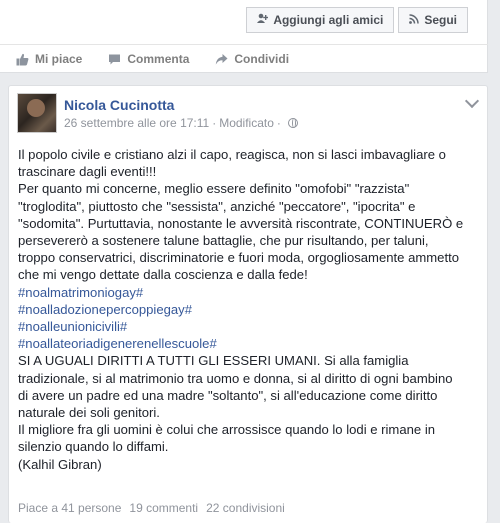 Image resolution: width=500 pixels, height=523 pixels. I want to click on shares-count: 22 condivisioni, so click(245, 508).